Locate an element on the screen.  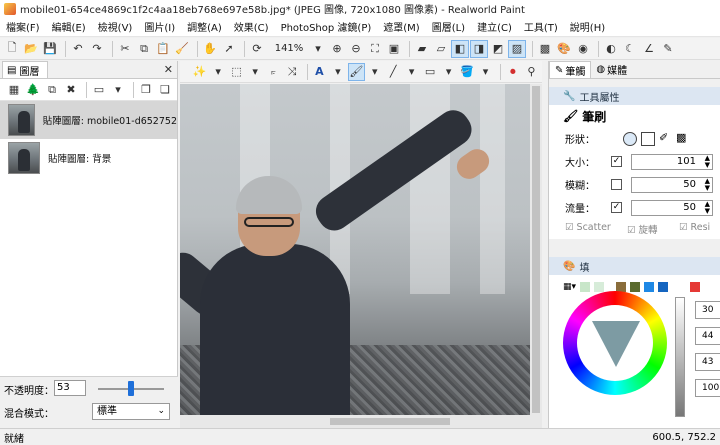
move-icon: ⤨ is located at coordinates (291, 72).